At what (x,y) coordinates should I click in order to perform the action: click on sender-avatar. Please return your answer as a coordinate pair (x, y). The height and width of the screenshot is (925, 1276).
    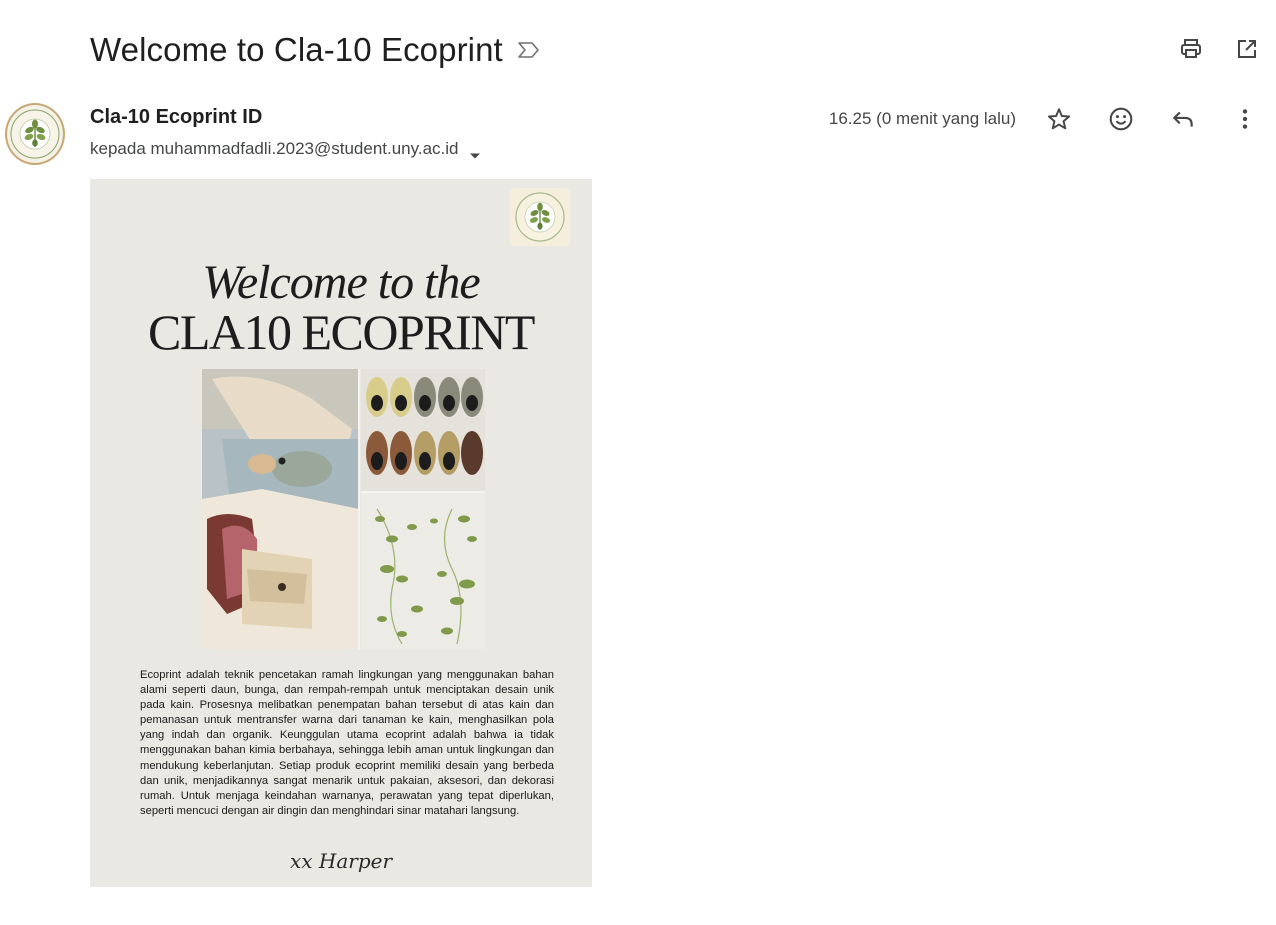
    Looking at the image, I should click on (35, 134).